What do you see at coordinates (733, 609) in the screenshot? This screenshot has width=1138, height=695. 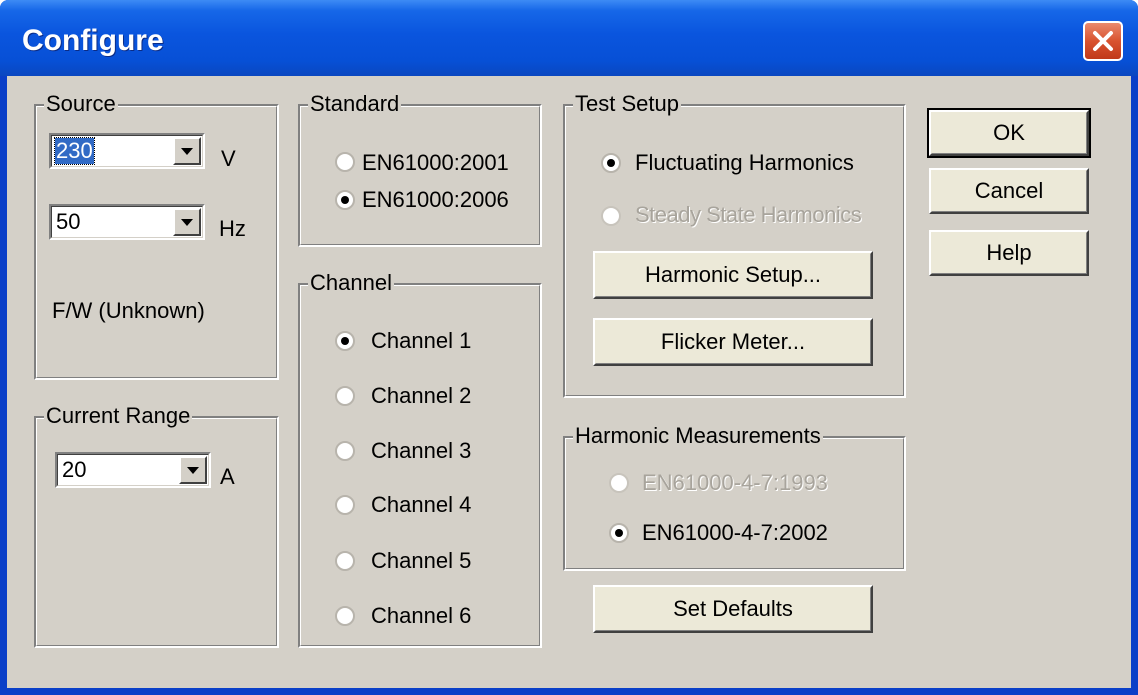 I see `set-defaults-button: Set Defaults` at bounding box center [733, 609].